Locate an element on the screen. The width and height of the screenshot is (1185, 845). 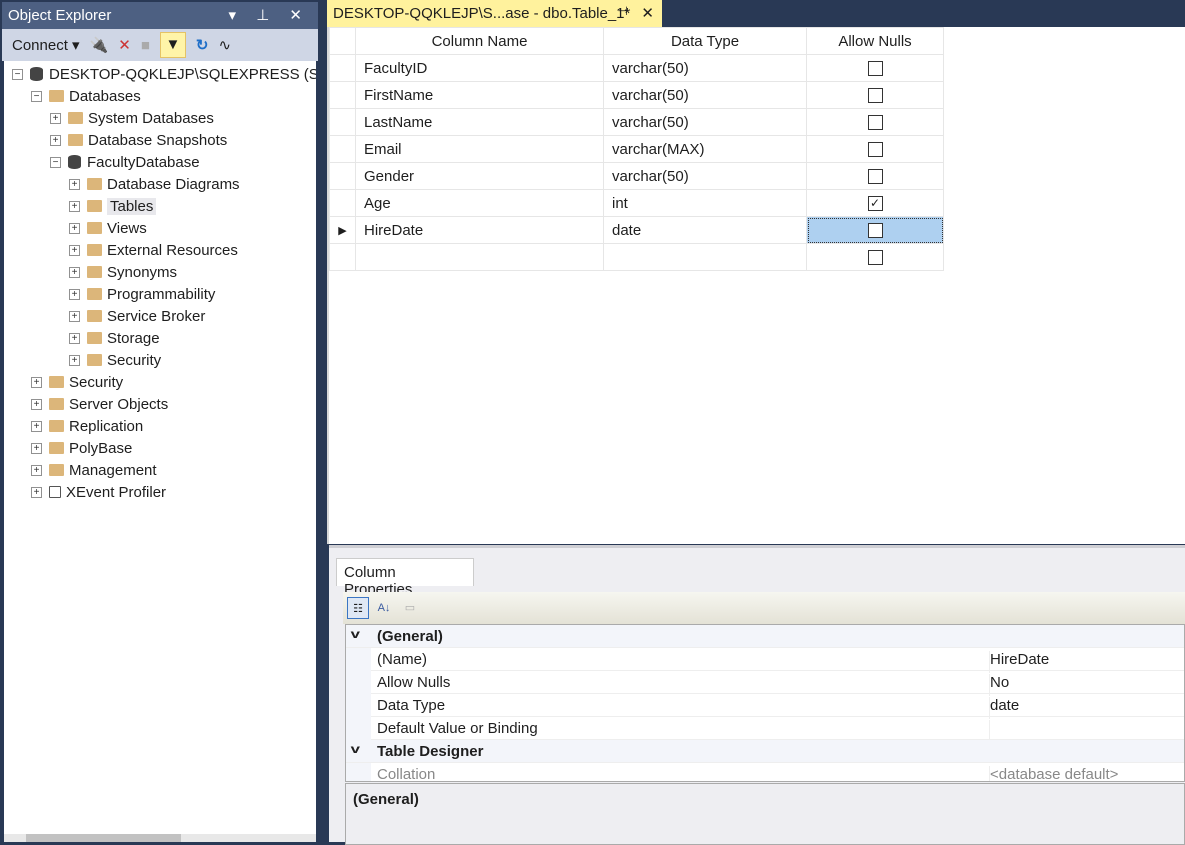
row-selector: ▶ is located at coordinates (342, 230).